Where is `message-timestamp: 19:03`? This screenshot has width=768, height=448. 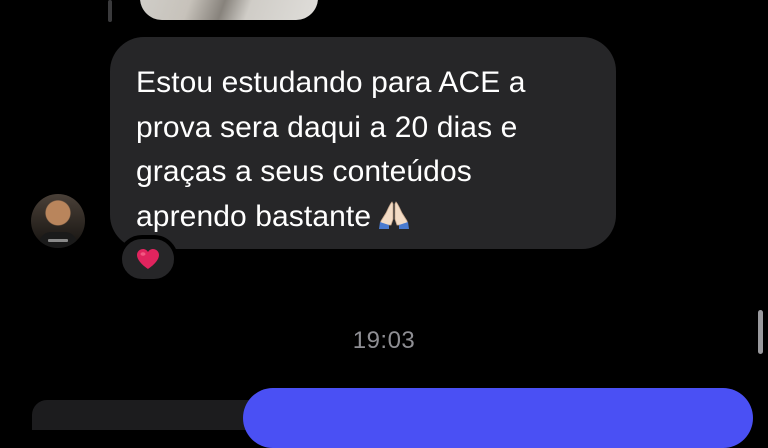 message-timestamp: 19:03 is located at coordinates (384, 340).